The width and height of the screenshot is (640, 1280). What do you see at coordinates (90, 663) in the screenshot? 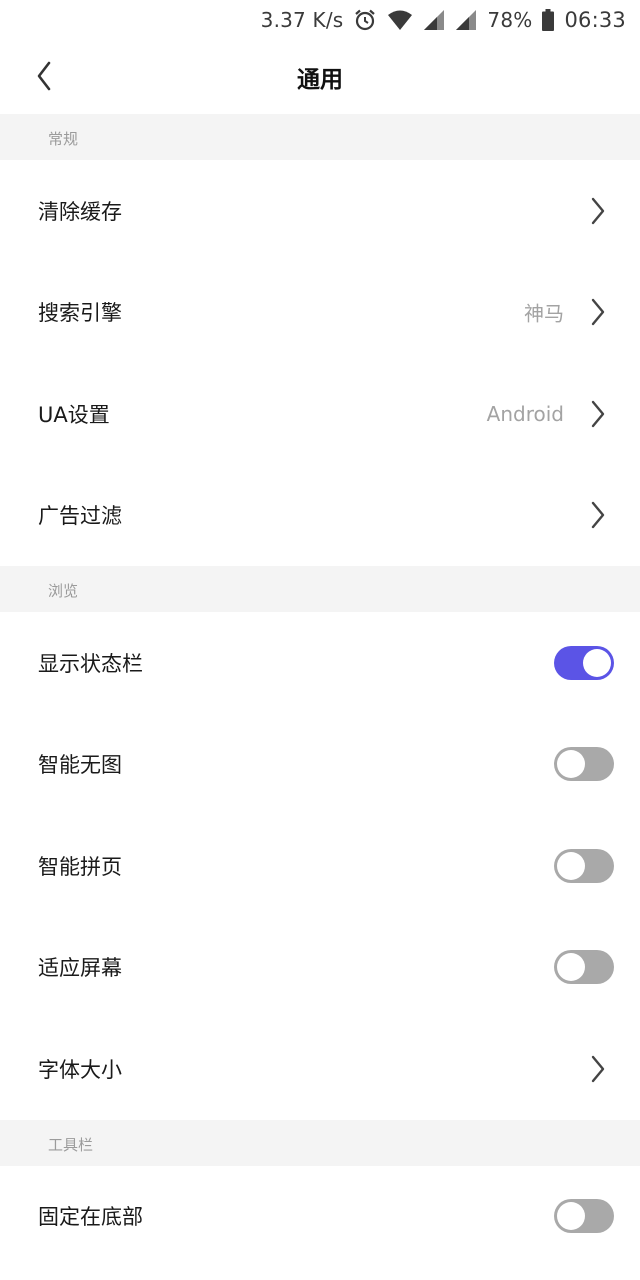
I see `row-label: 显示状态栏` at bounding box center [90, 663].